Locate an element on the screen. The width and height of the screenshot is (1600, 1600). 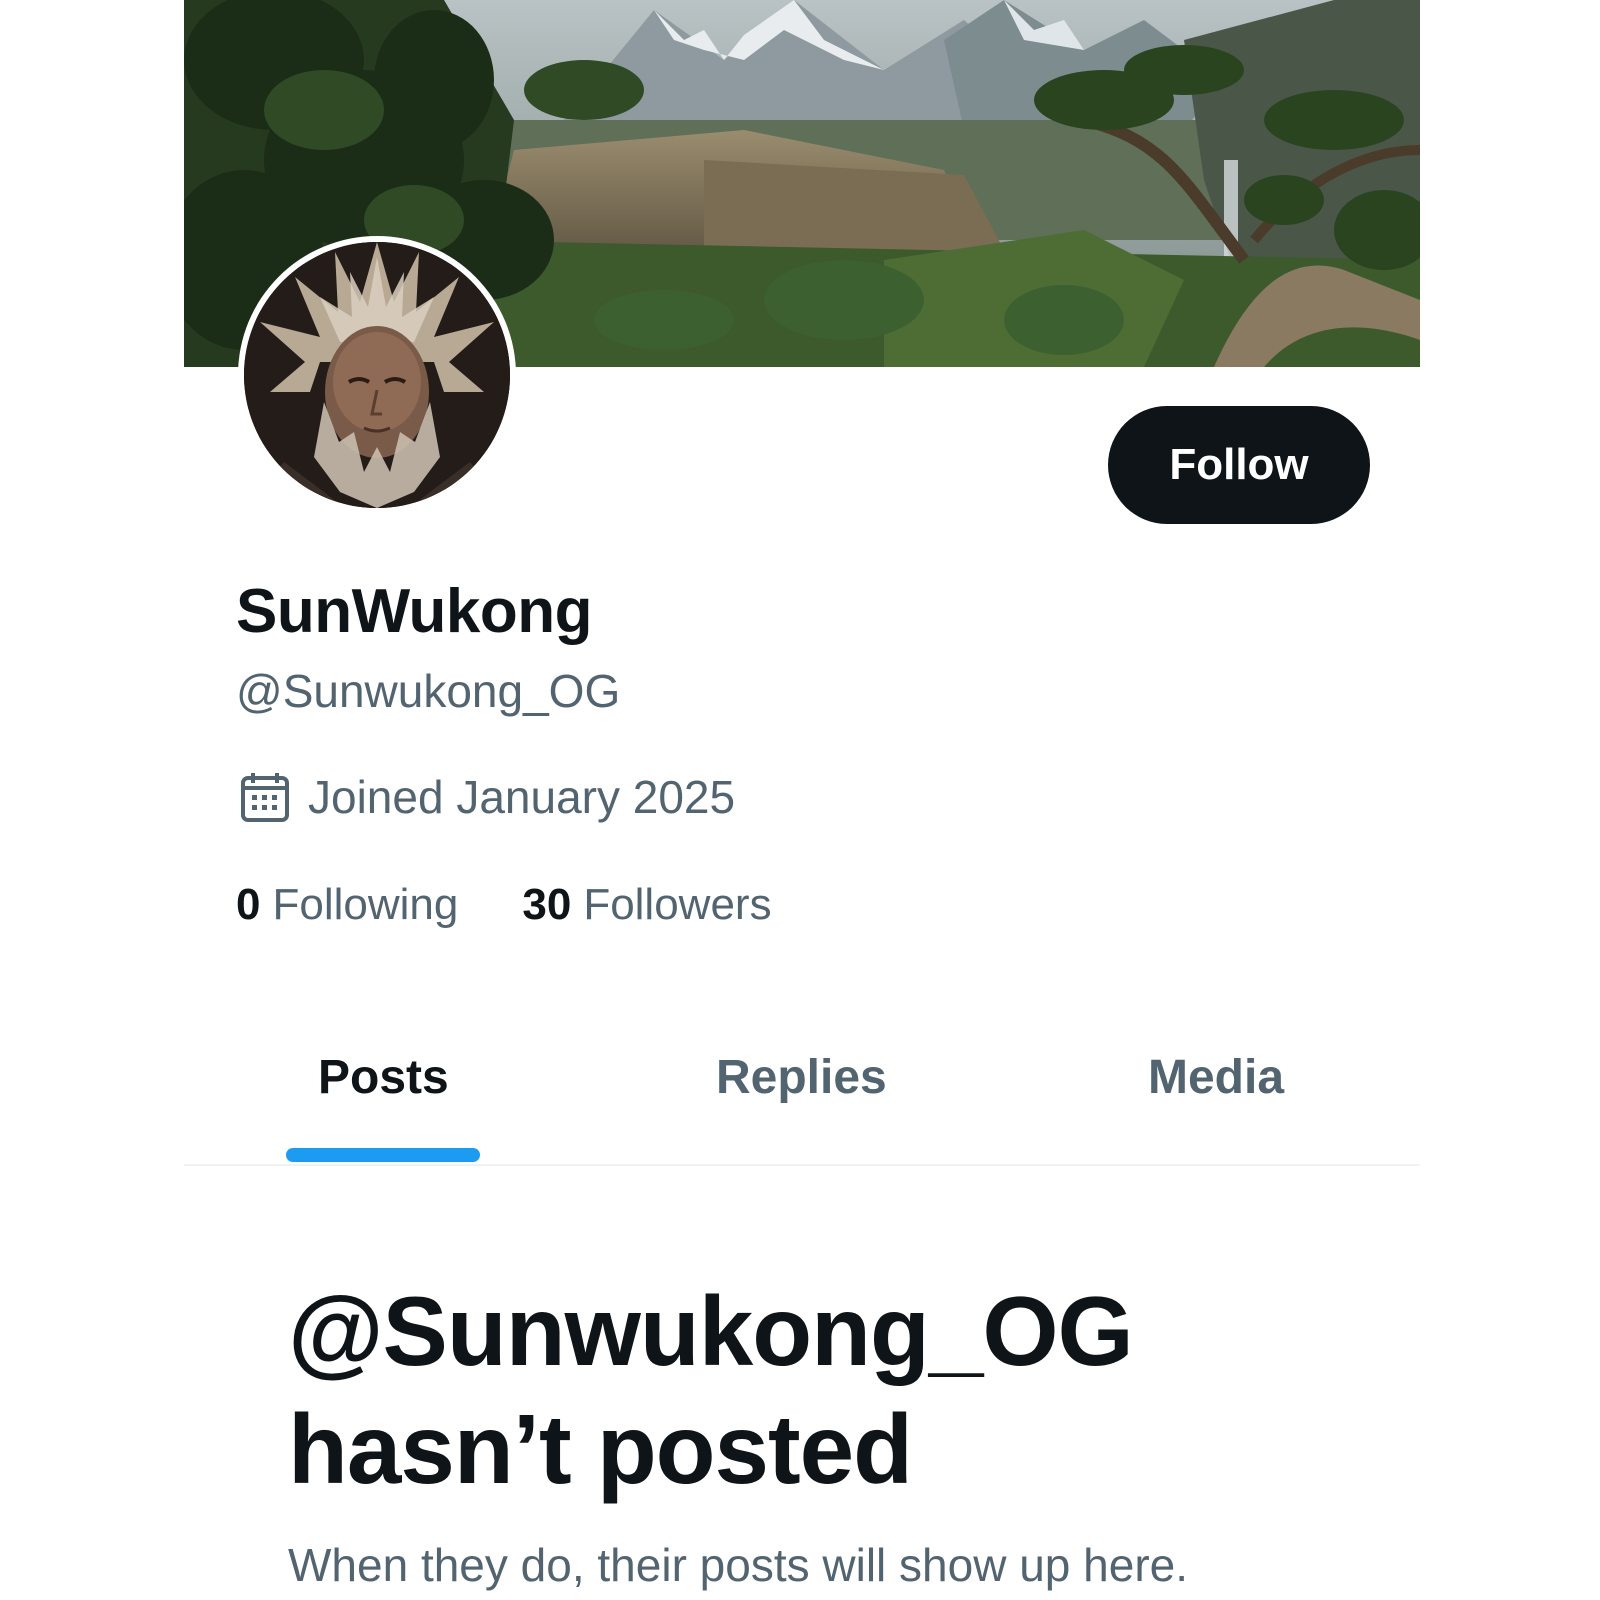
follow-button: Follow is located at coordinates (1239, 465).